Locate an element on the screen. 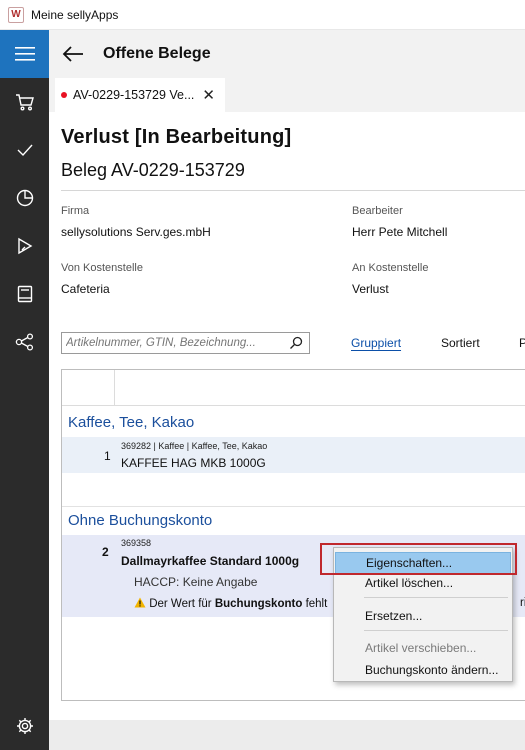 This screenshot has height=750, width=525. document-tab: AV-0229-153729 Ve... ✕ is located at coordinates (140, 95).